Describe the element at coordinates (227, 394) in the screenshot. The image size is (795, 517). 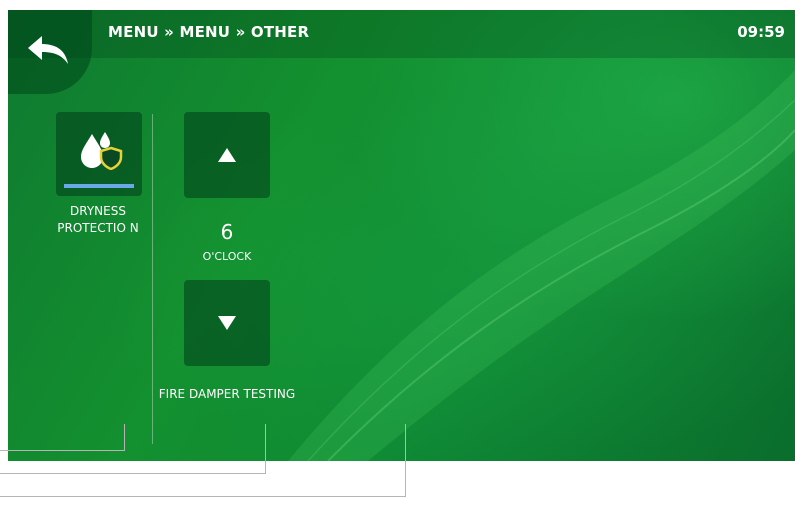
I see `fire-damper-testing-label: FIRE DAMPER TESTING` at that location.